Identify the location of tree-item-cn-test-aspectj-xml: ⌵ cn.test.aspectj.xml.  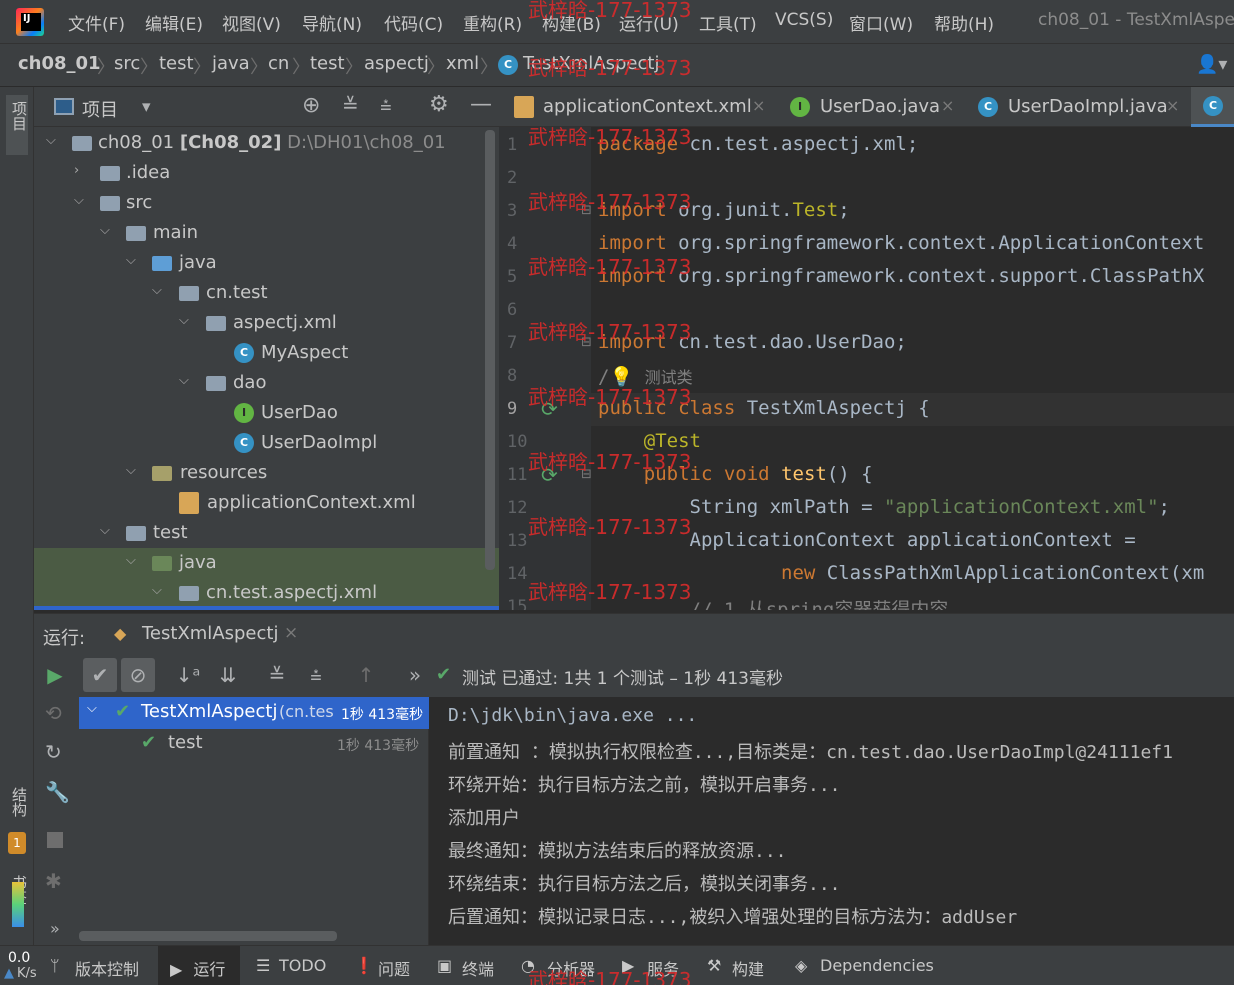
(266, 593).